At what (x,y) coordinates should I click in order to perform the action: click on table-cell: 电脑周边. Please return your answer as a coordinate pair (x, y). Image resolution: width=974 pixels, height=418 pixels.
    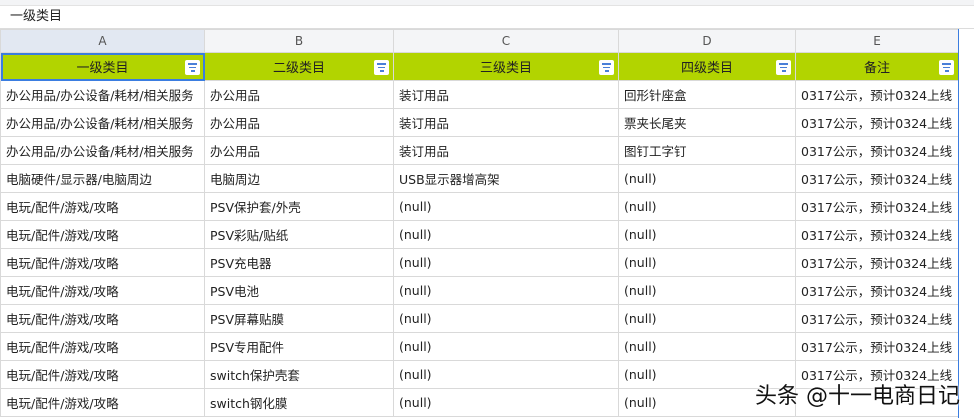
    Looking at the image, I should click on (299, 178).